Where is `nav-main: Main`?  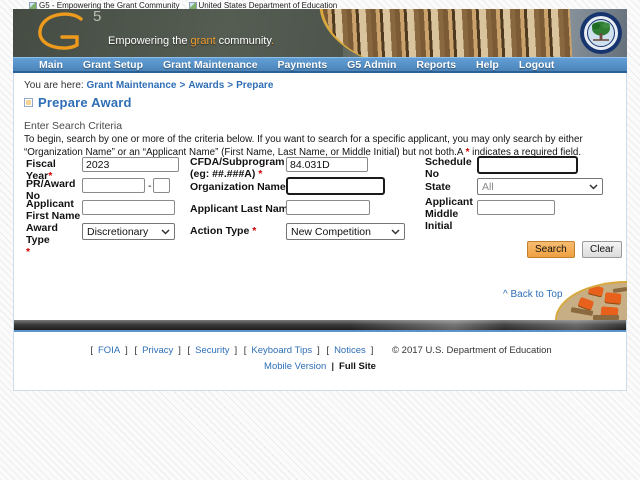
nav-main: Main is located at coordinates (51, 65).